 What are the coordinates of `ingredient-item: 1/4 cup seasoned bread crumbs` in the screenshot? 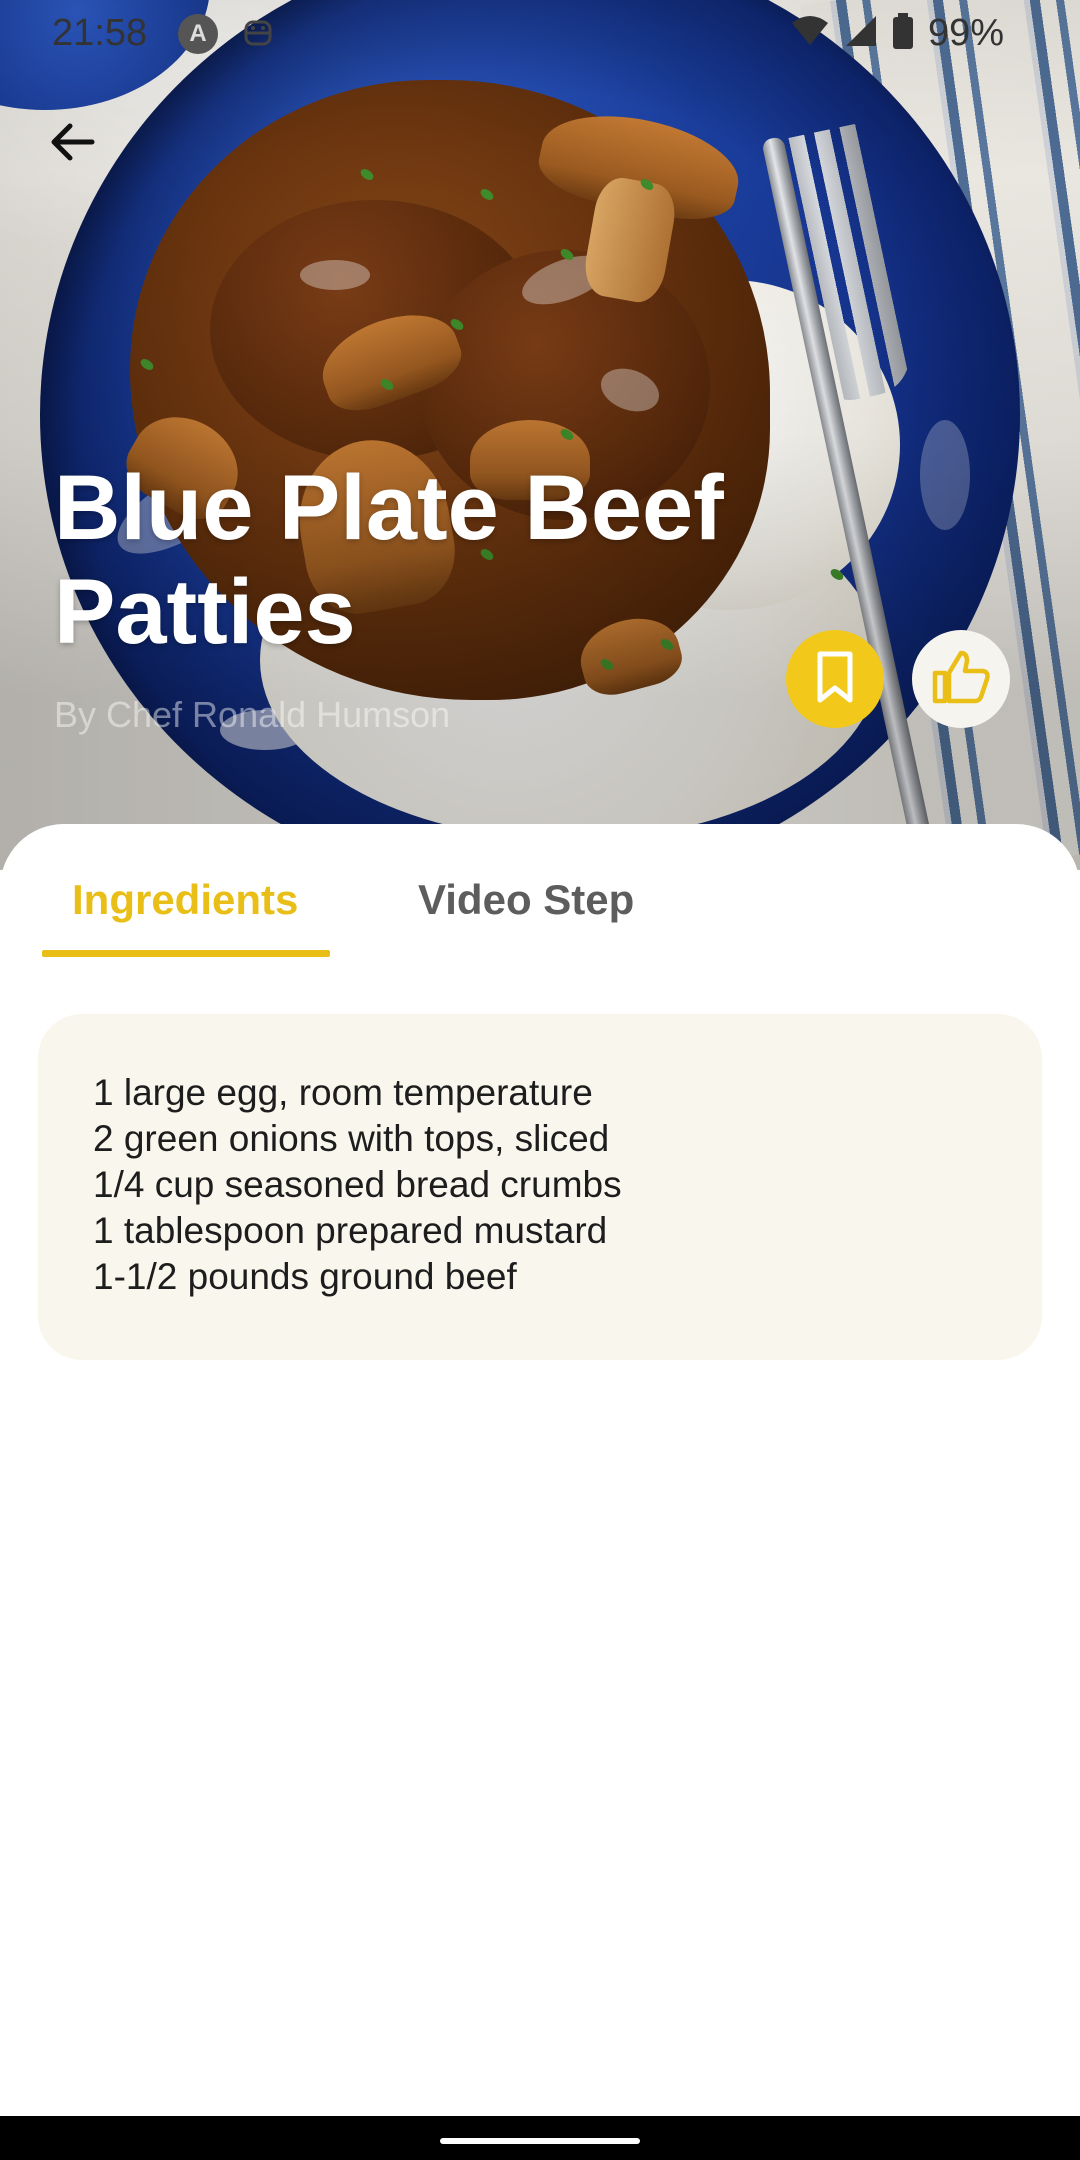 It's located at (357, 1184).